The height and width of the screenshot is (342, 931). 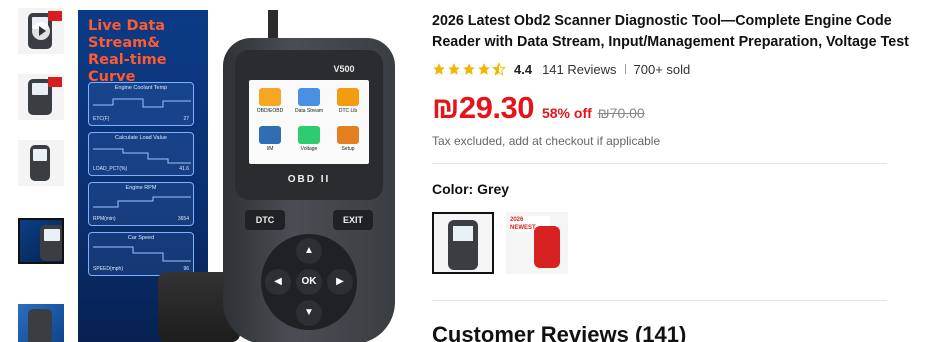 What do you see at coordinates (538, 108) in the screenshot?
I see `price-row: ₪29.30 58% off ₪70.00` at bounding box center [538, 108].